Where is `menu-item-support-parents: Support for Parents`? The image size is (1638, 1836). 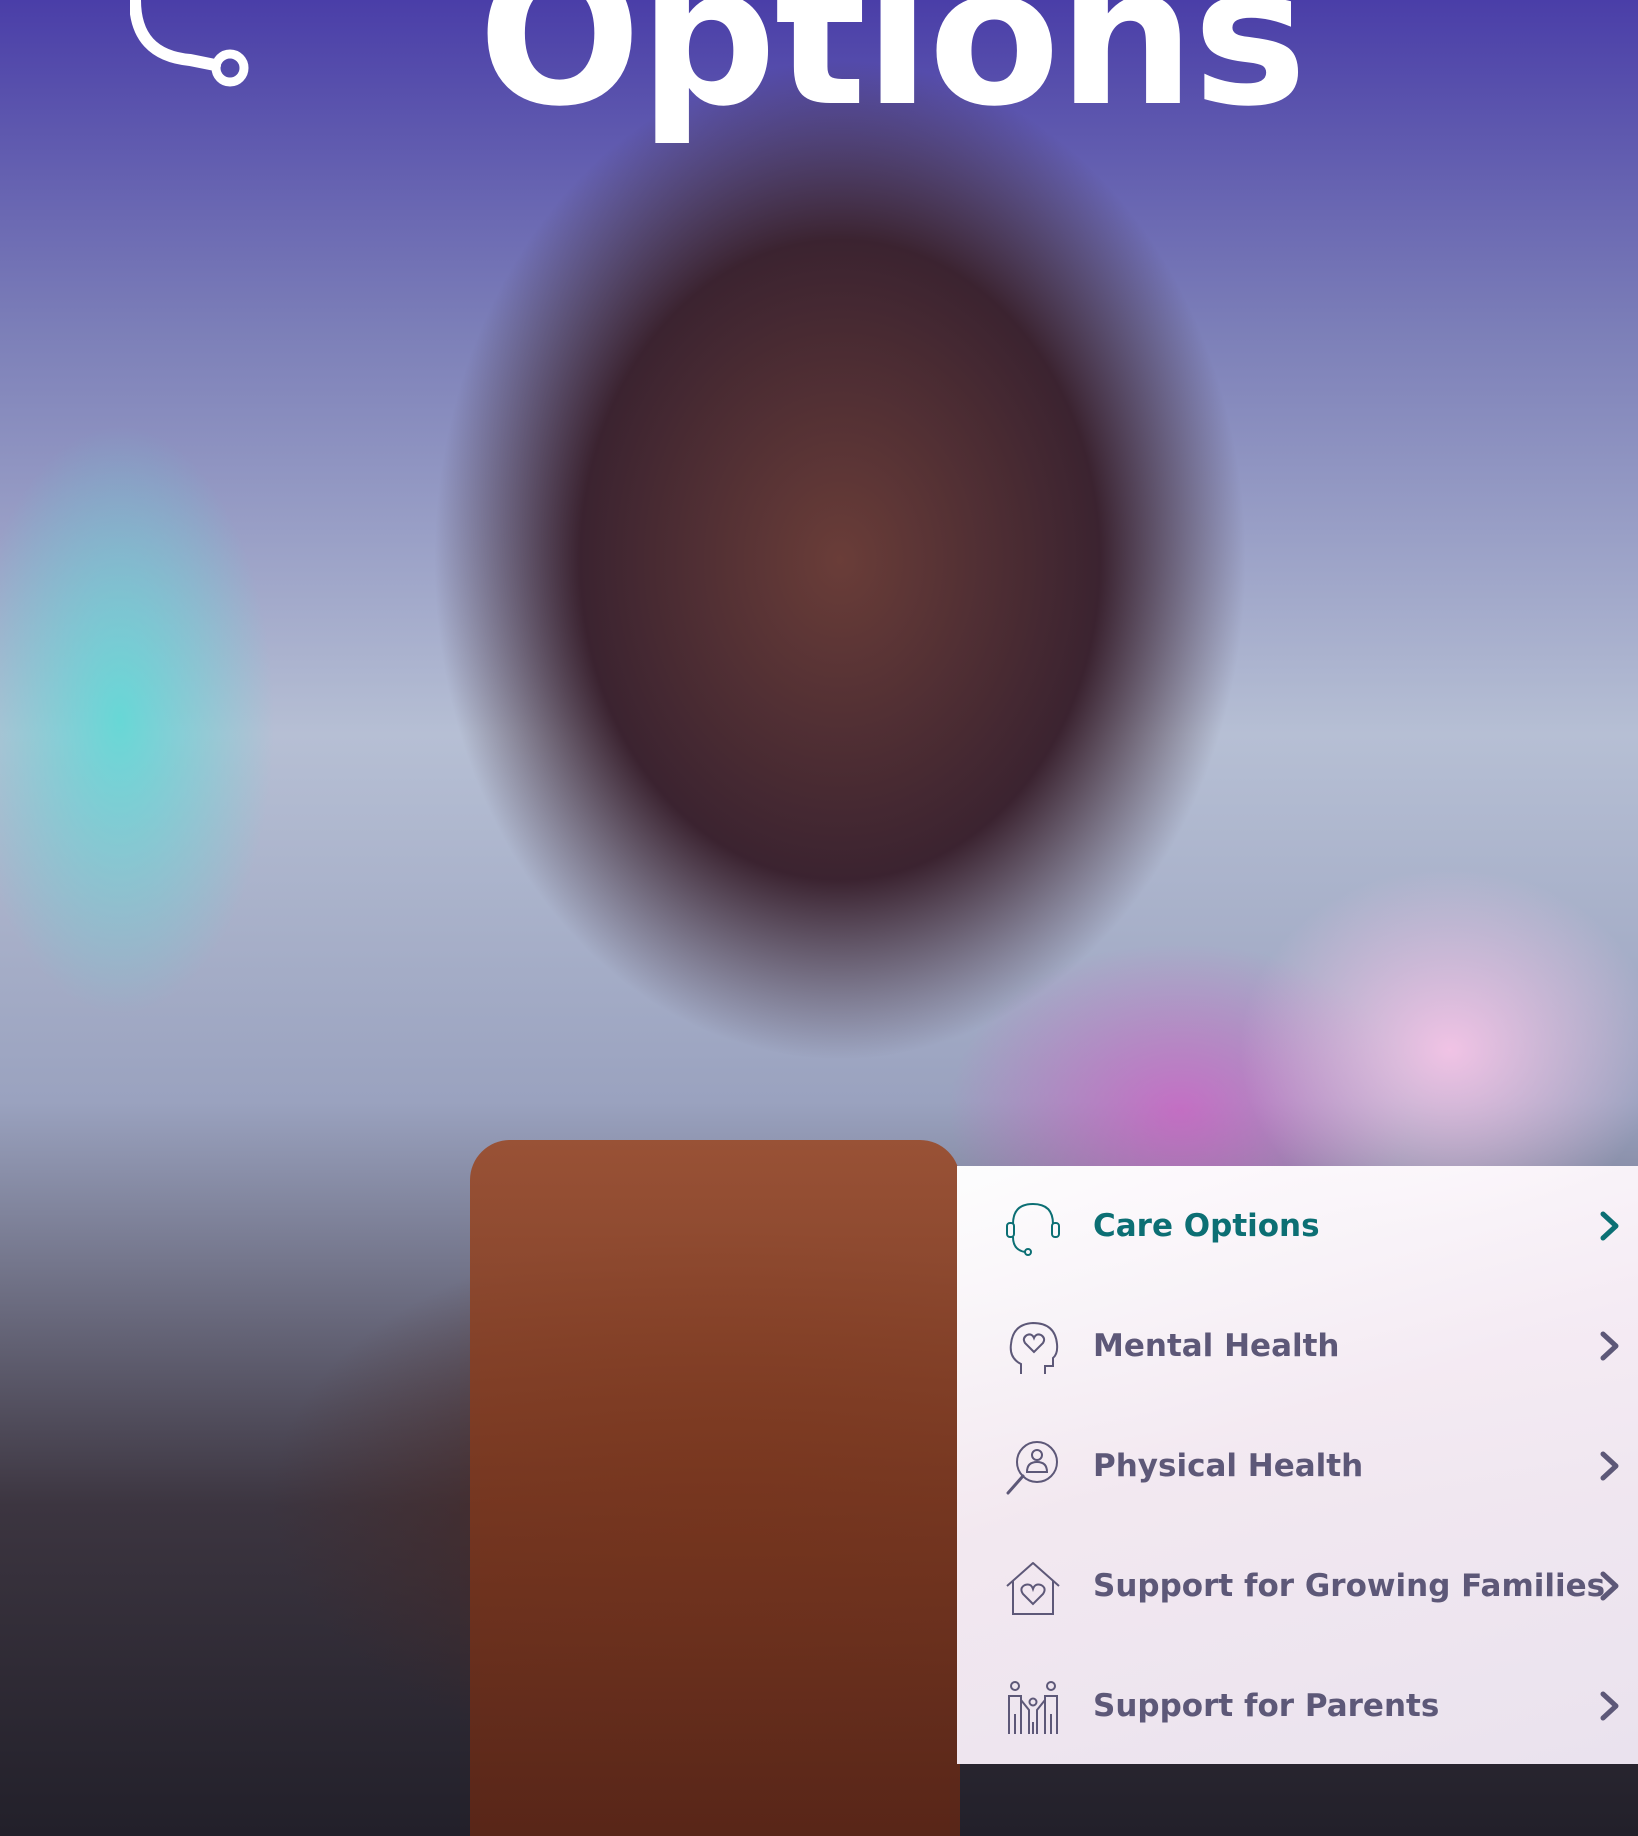 menu-item-support-parents: Support for Parents is located at coordinates (1297, 1706).